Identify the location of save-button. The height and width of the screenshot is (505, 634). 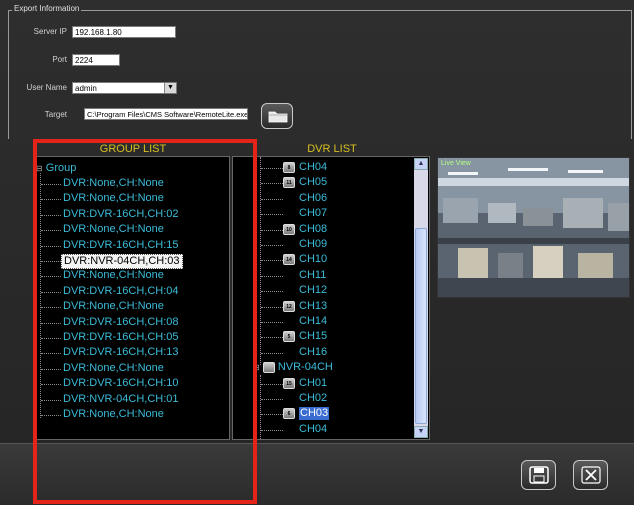
(538, 475).